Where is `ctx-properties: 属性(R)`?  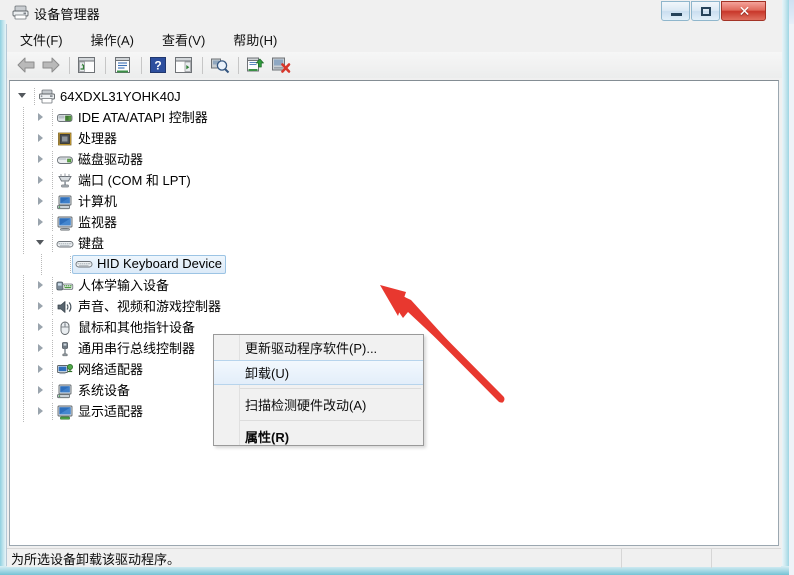
ctx-properties: 属性(R) is located at coordinates (318, 436).